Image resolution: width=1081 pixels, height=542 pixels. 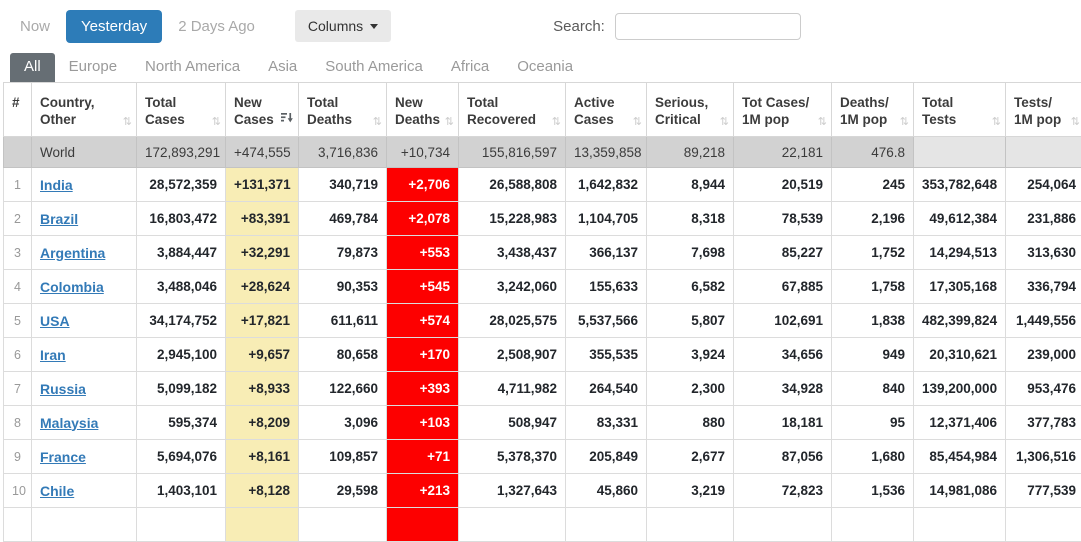 I want to click on column-header-serious_critical: Serious,Critical⇅, so click(x=690, y=110).